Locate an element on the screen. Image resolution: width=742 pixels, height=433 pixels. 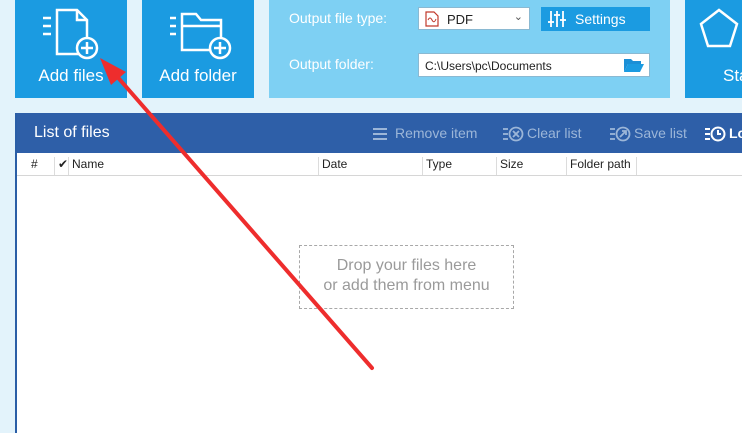
load-list-icon is located at coordinates (715, 134).